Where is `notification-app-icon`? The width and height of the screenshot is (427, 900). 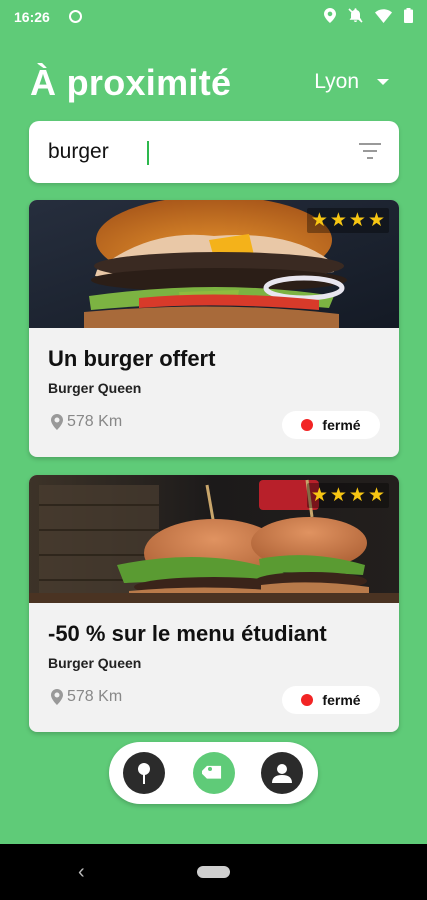
notification-app-icon is located at coordinates (75, 16).